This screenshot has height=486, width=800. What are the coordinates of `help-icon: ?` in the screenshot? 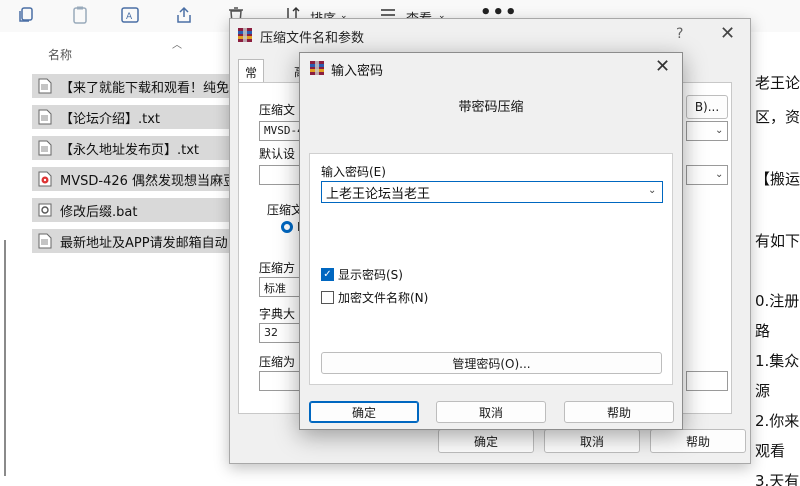 It's located at (679, 34).